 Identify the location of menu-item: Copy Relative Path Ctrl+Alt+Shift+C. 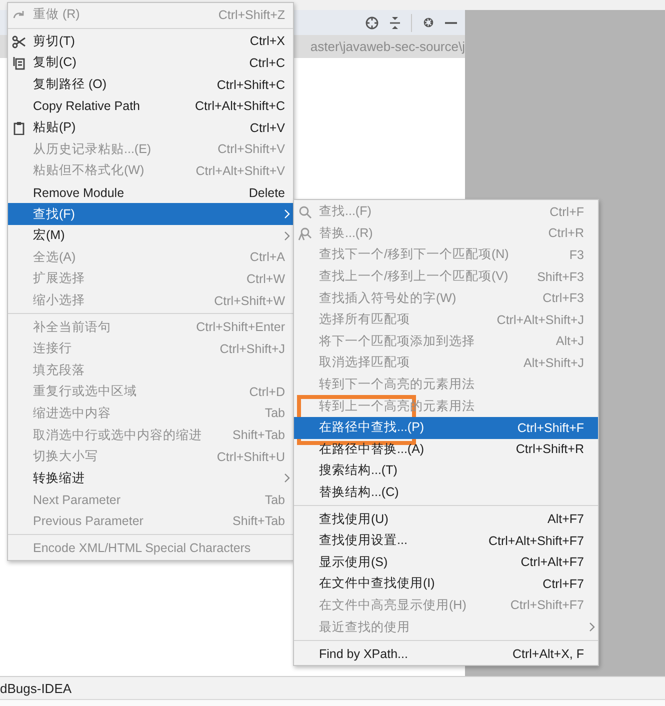
(150, 106).